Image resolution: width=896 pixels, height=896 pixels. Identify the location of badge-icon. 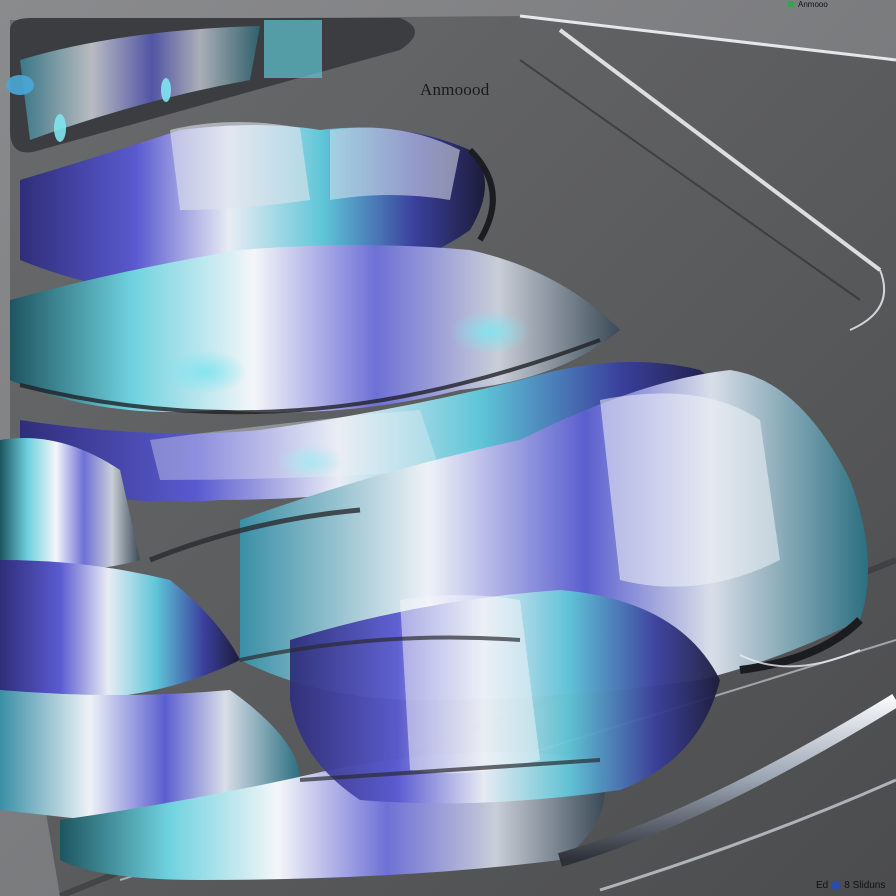
(836, 885).